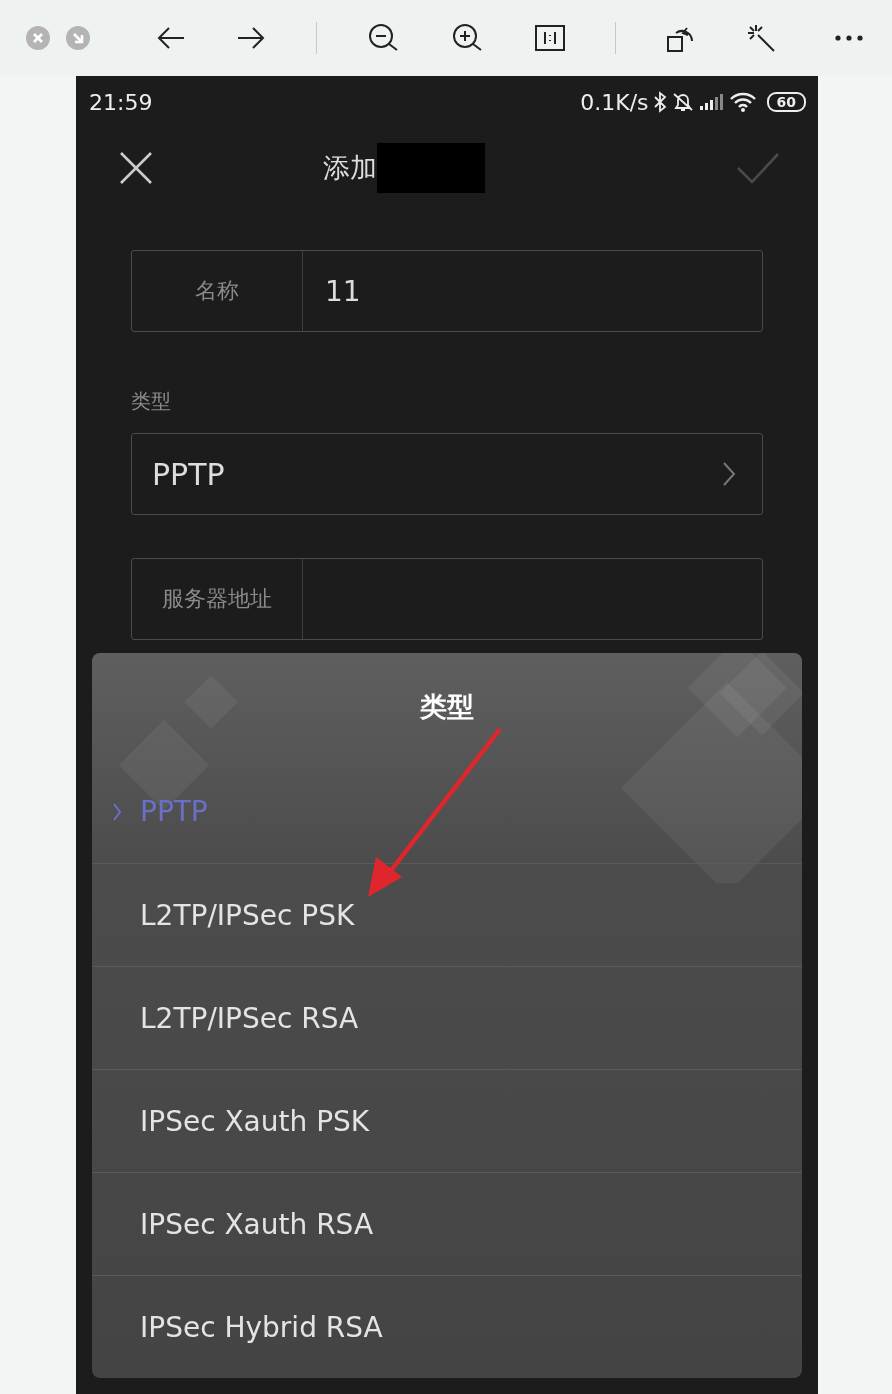 The image size is (892, 1394). Describe the element at coordinates (121, 102) in the screenshot. I see `clock-time: 21:59` at that location.